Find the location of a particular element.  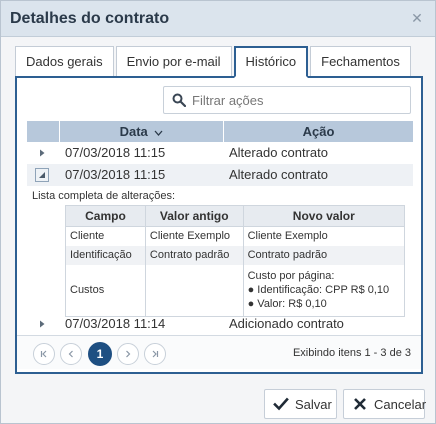

cost-title: Custo por página: is located at coordinates (291, 276).